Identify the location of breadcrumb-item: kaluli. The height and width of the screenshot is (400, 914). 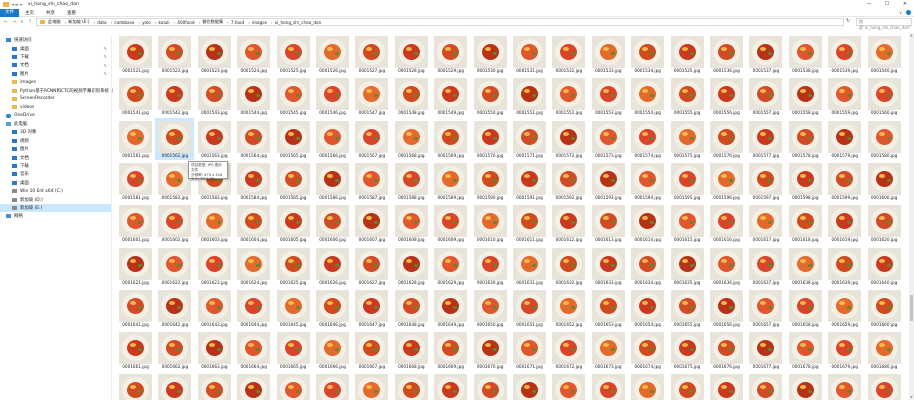
(164, 22).